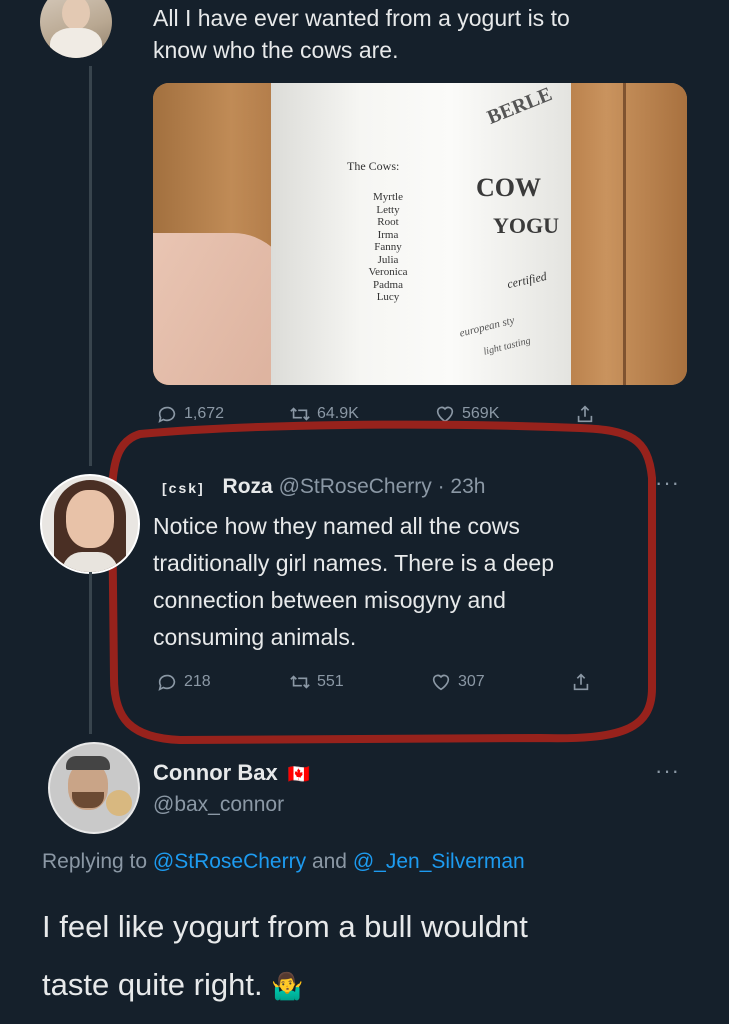  What do you see at coordinates (316, 682) in the screenshot?
I see `retweet-button: 551` at bounding box center [316, 682].